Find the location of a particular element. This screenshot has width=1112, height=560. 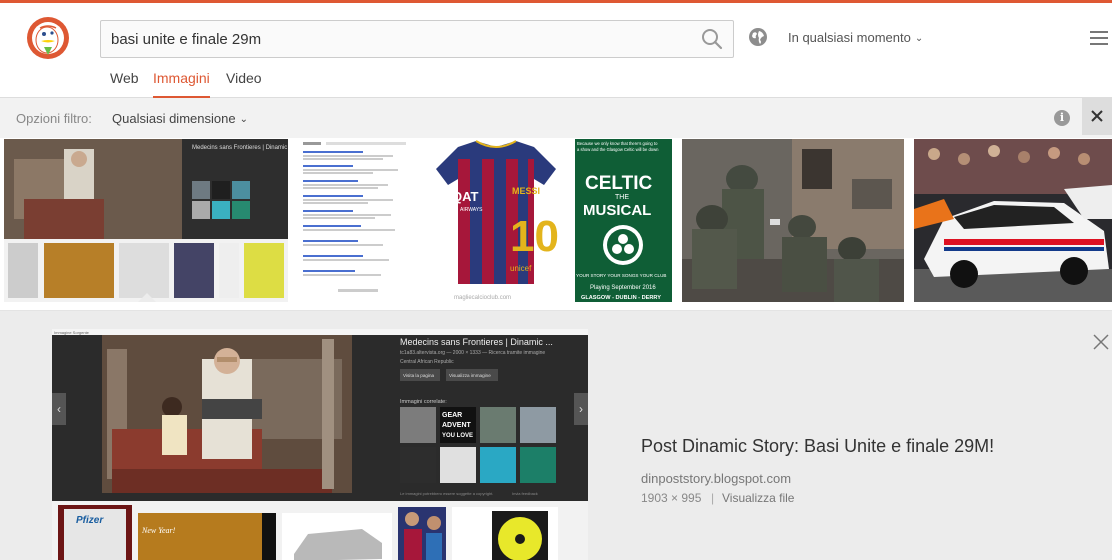

tab-images: Immagini is located at coordinates (181, 84).